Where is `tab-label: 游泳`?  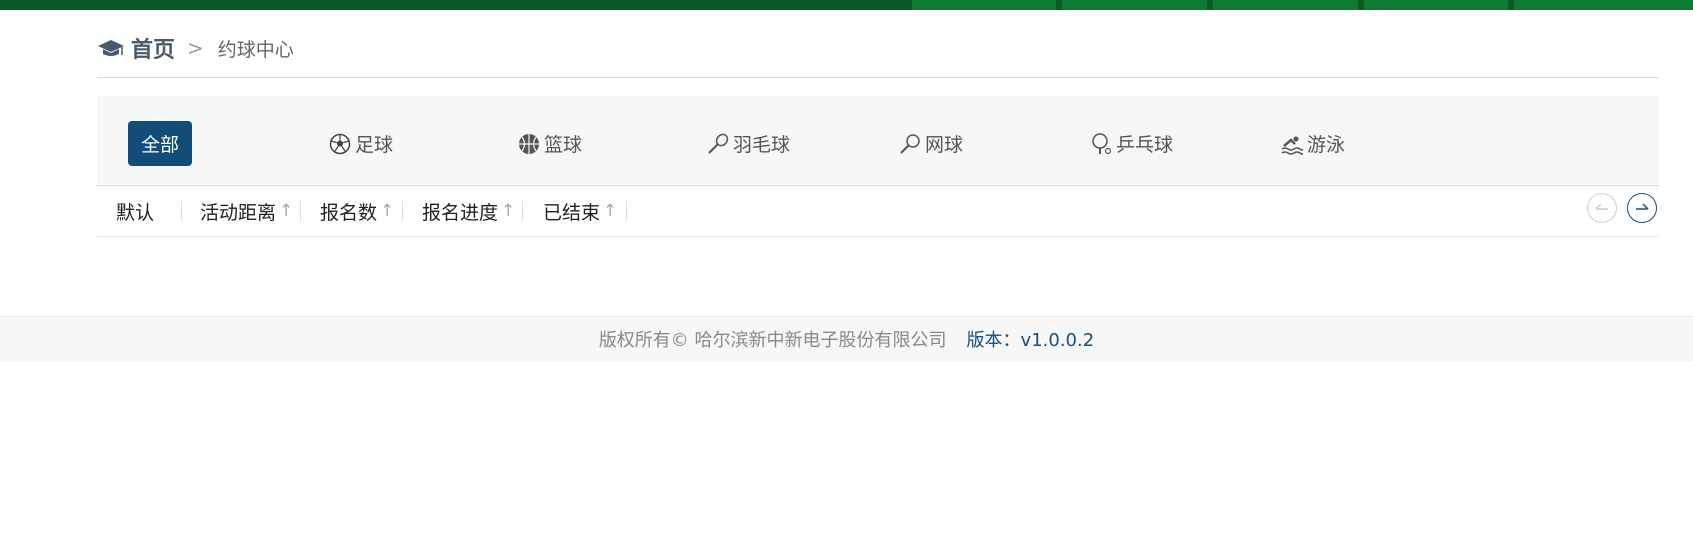
tab-label: 游泳 is located at coordinates (1326, 145).